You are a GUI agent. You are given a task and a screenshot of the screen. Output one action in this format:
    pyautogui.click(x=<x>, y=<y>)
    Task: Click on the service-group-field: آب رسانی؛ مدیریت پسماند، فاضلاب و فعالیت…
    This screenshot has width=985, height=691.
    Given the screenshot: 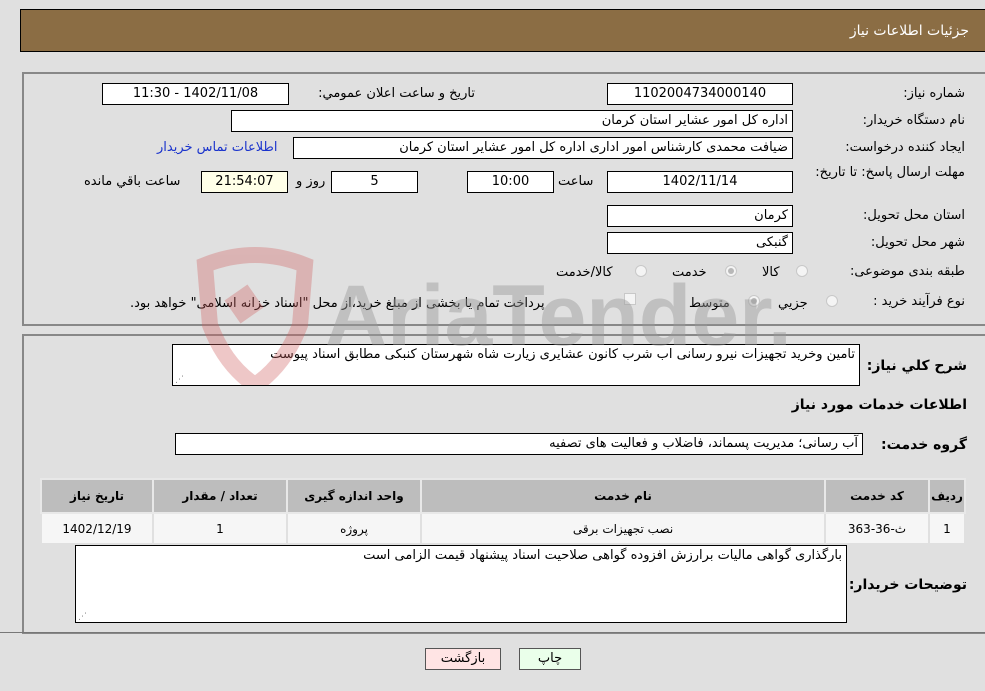 What is the action you would take?
    pyautogui.click(x=519, y=444)
    